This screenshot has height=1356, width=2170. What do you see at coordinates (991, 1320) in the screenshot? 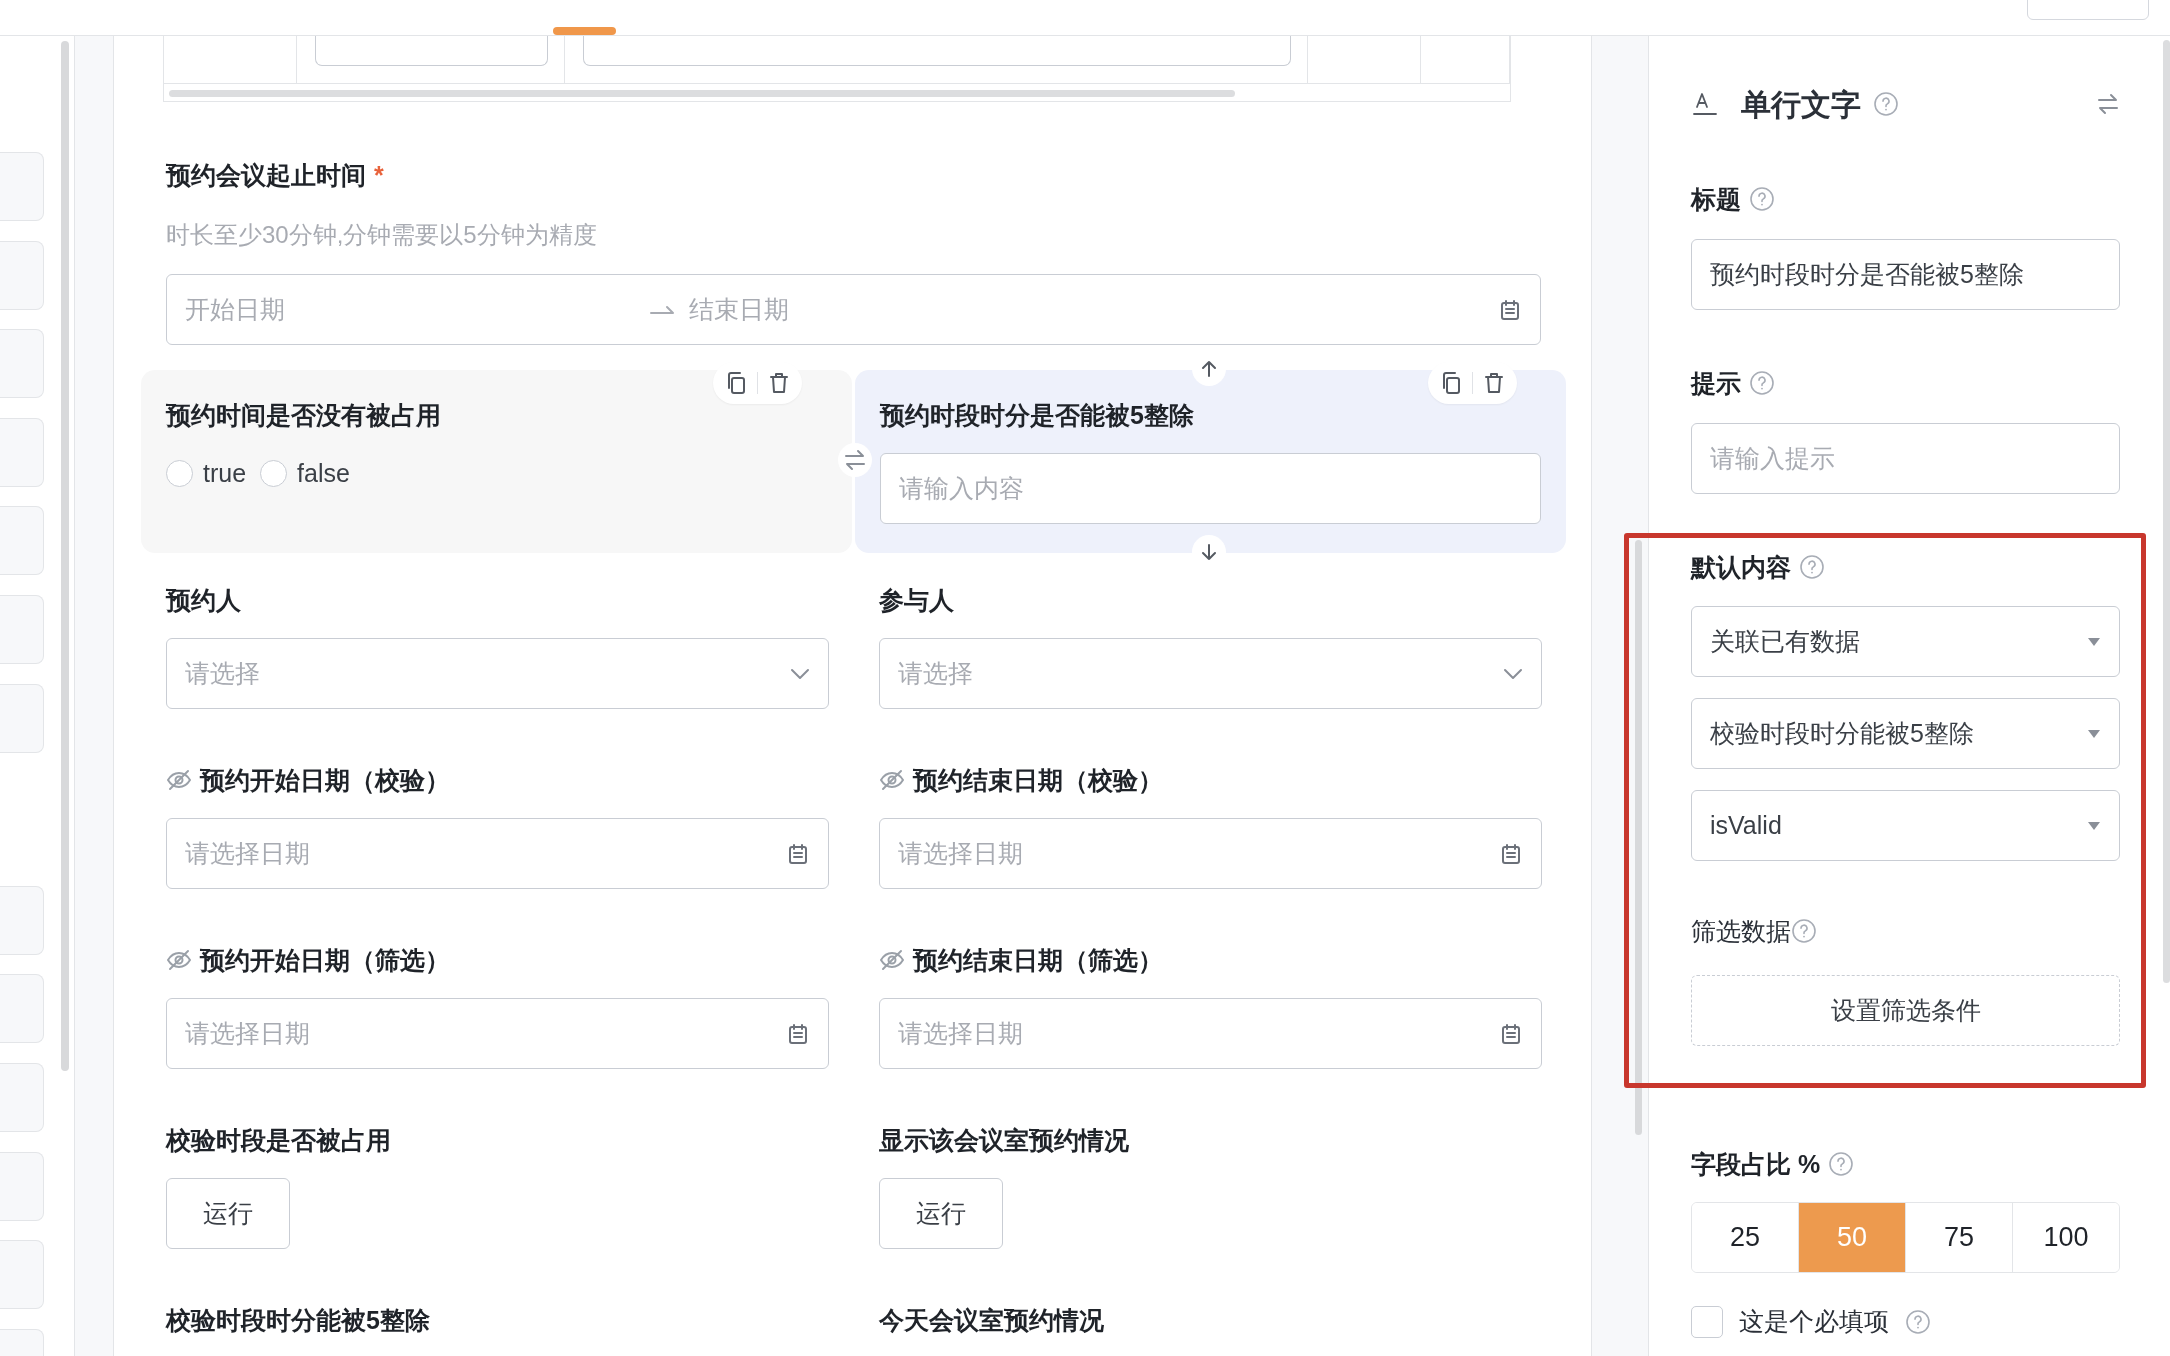
I see `field-label: 今天会议室预约情况` at bounding box center [991, 1320].